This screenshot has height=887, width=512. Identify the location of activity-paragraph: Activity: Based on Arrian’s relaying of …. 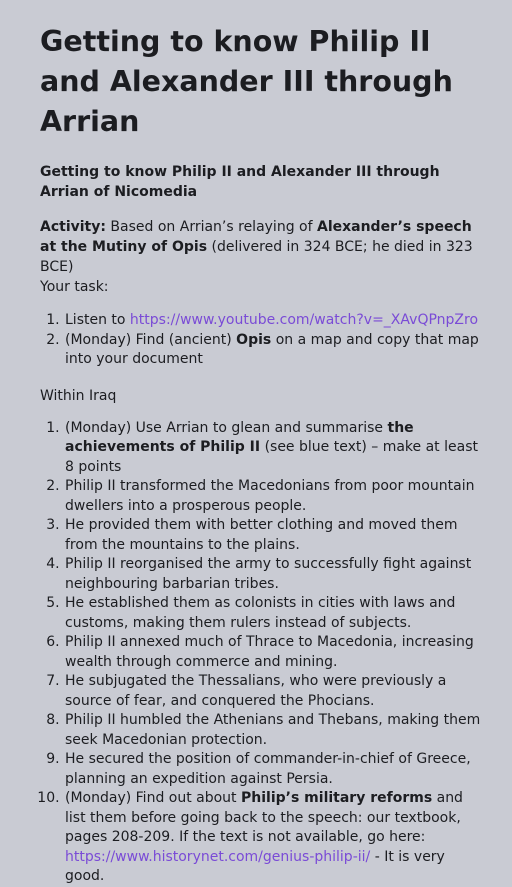
(261, 257).